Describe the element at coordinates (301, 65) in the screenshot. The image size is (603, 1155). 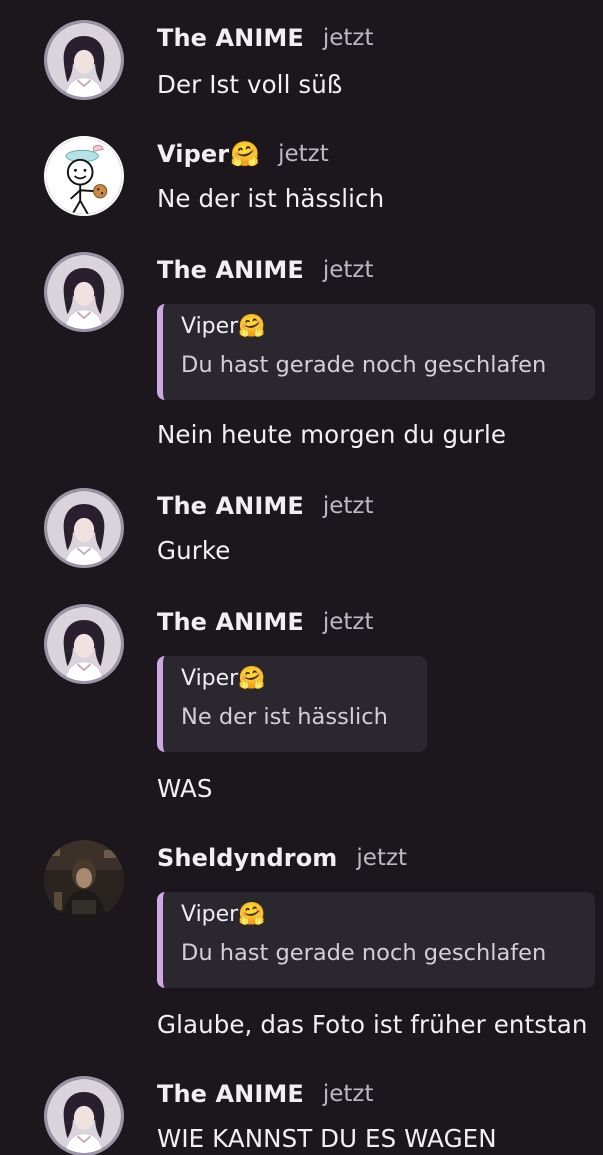
I see `message: The ANIME jetzt Der Ist voll süß` at that location.